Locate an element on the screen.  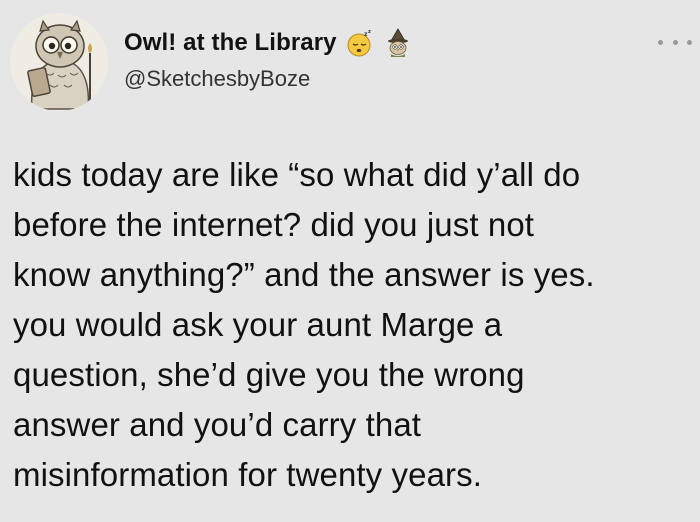
tweet-text-line: before the internet? did you just not is located at coordinates (274, 224).